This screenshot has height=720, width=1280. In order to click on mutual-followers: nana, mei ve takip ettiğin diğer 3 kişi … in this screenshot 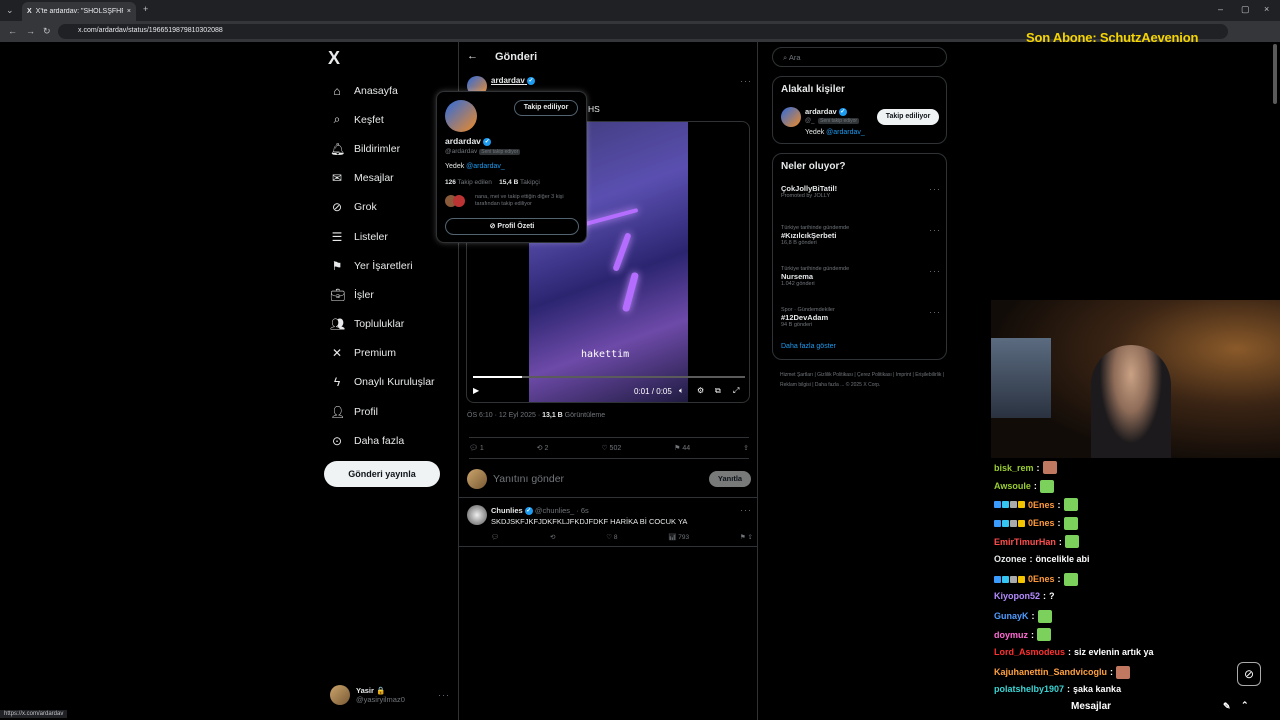, I will do `click(527, 201)`.